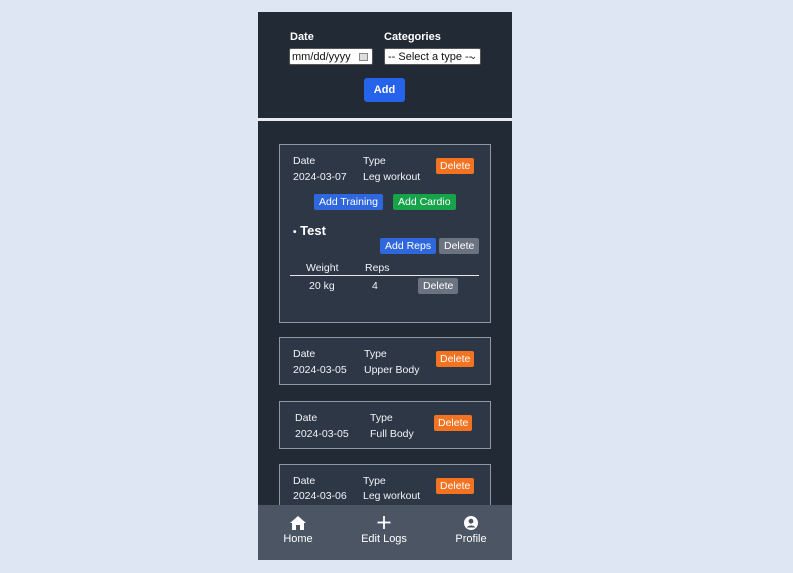  I want to click on add-button: Add, so click(384, 90).